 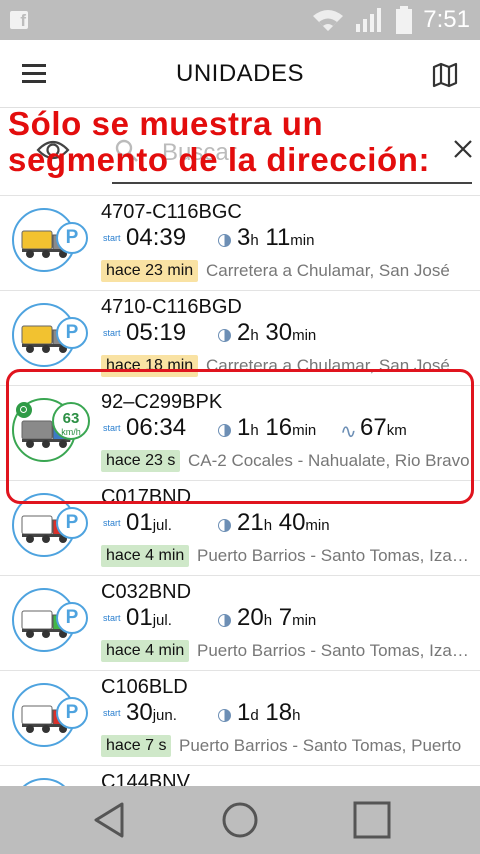 What do you see at coordinates (136, 746) in the screenshot?
I see `last-update-badge: hace 7 s` at bounding box center [136, 746].